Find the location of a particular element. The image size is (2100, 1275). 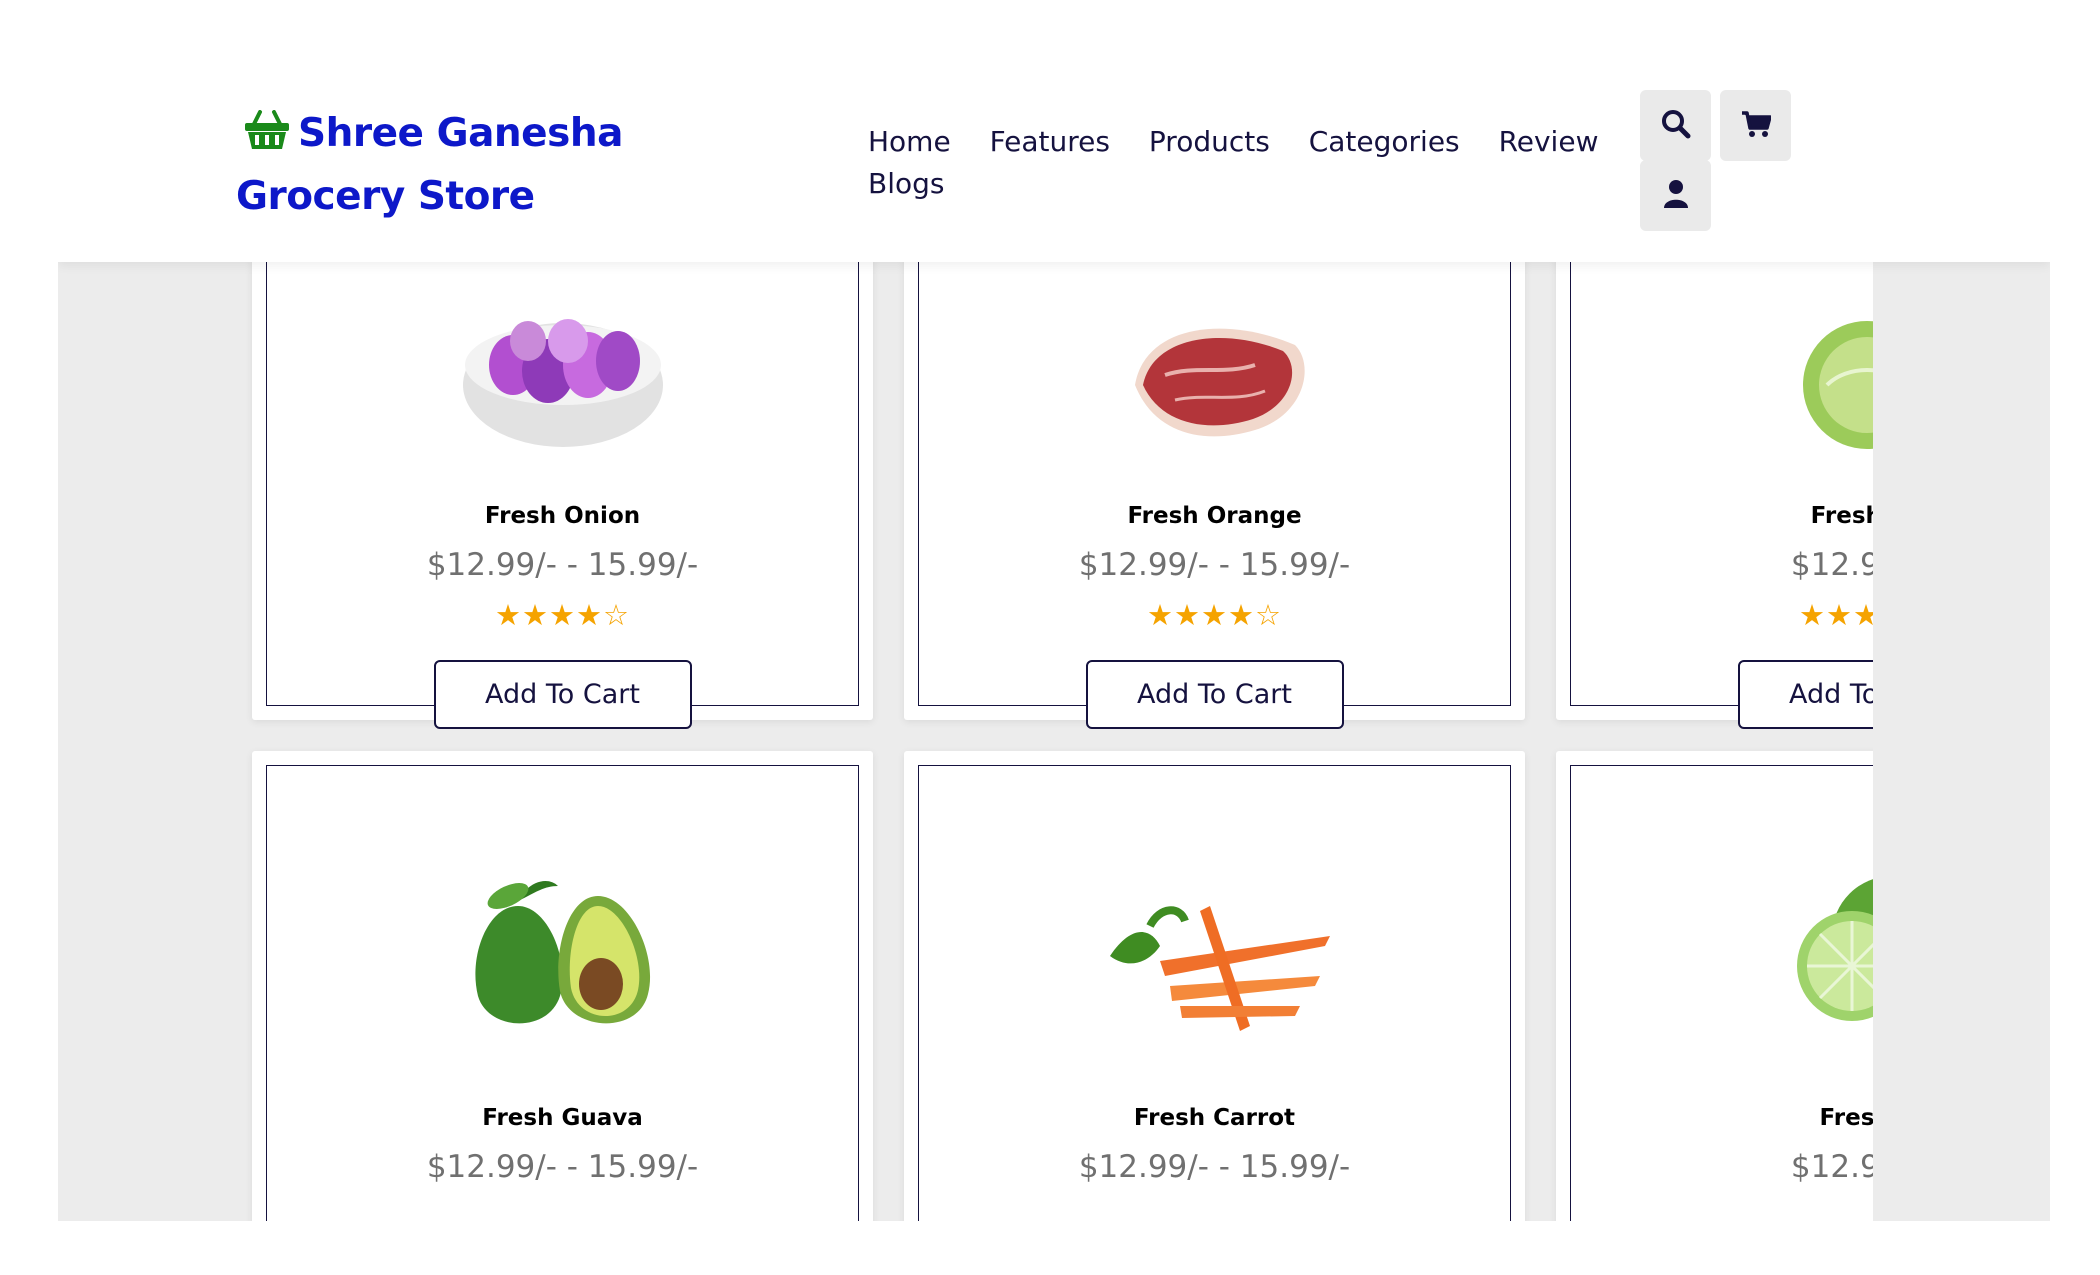

onion-image is located at coordinates (562, 380).